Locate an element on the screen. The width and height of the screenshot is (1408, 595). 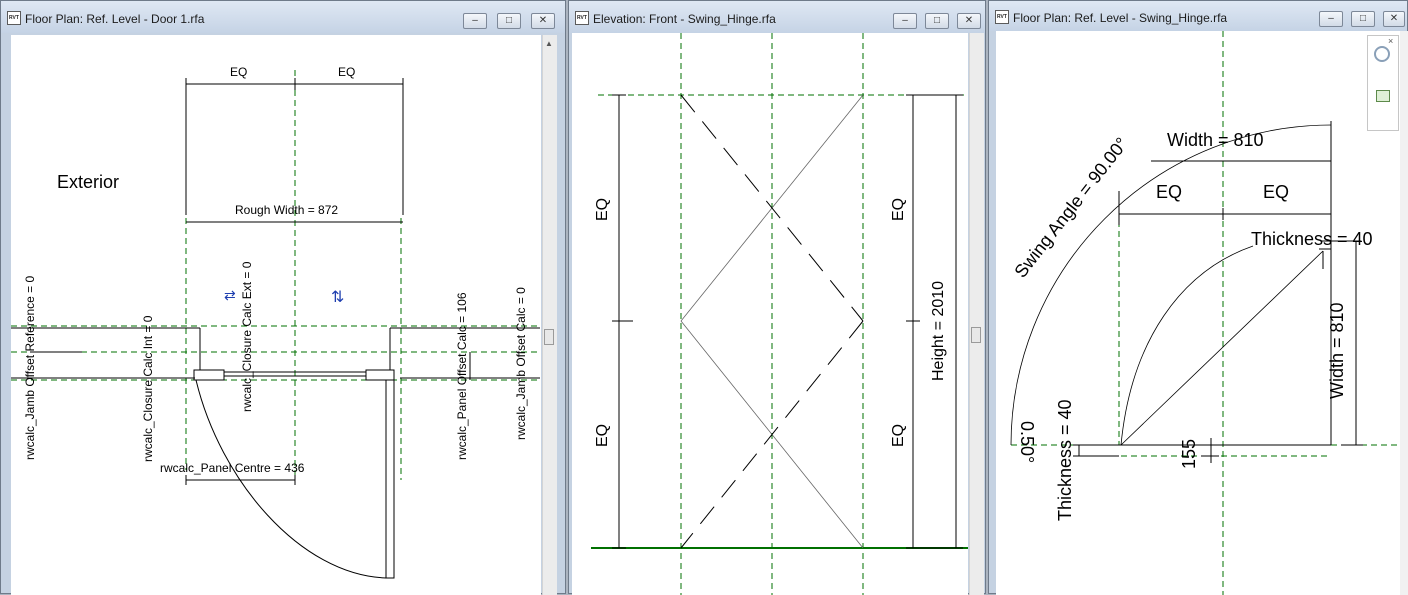
width-top-dimension: Width = 810 is located at coordinates (1215, 140).